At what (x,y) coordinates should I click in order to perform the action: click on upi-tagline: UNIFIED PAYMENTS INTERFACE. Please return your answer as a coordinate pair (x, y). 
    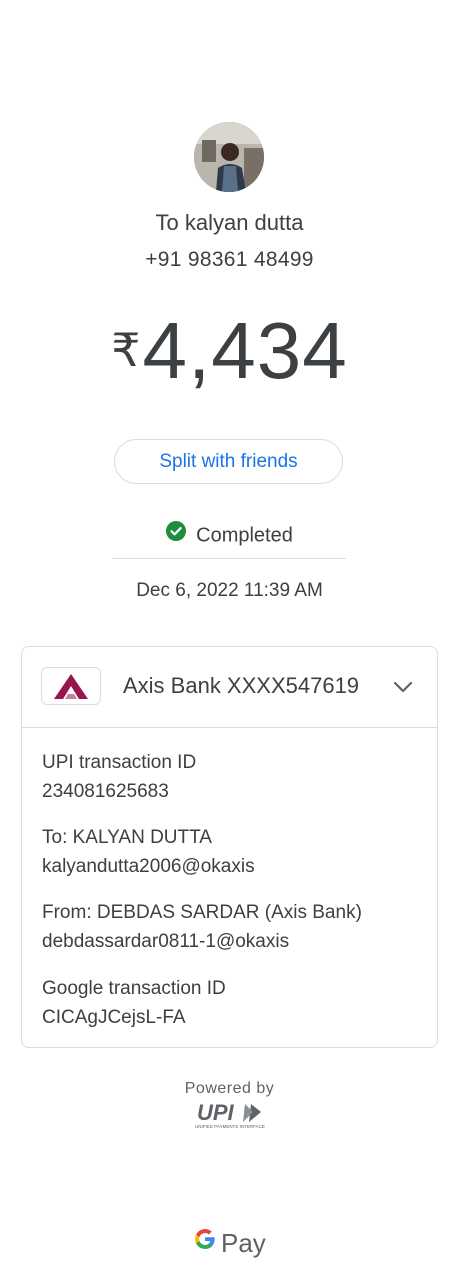
    Looking at the image, I should click on (230, 1126).